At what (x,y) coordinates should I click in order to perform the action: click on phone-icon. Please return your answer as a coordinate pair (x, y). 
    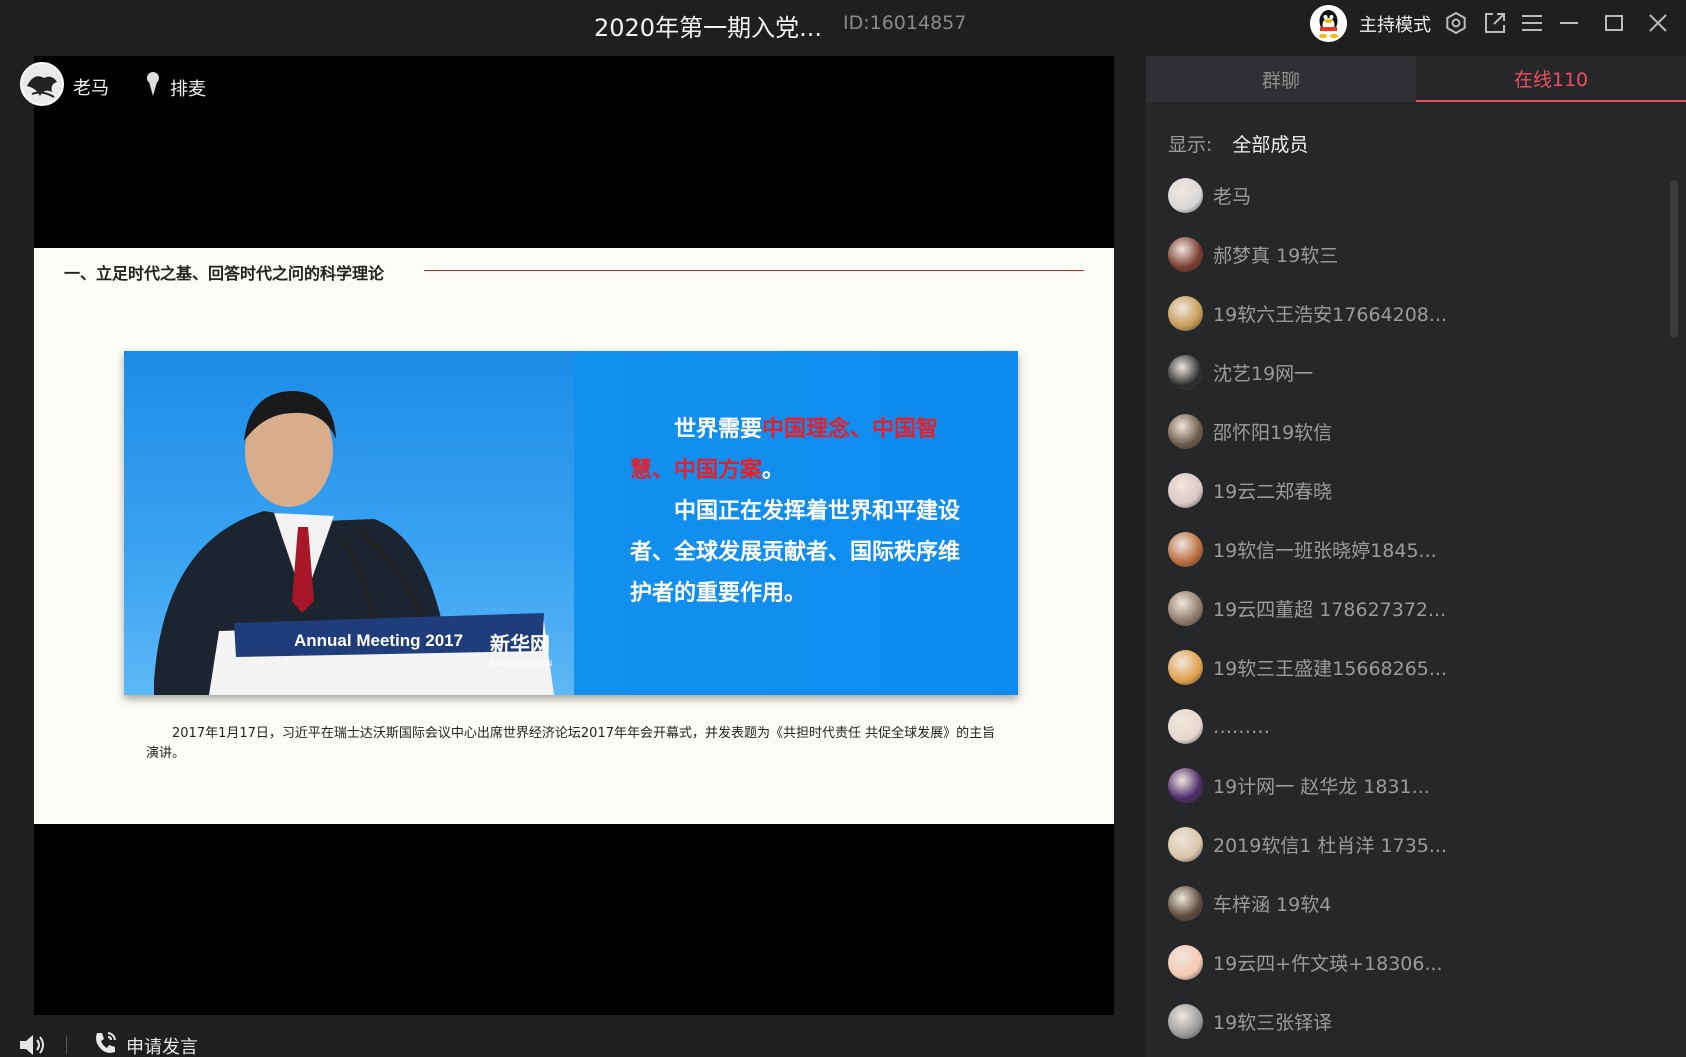
    Looking at the image, I should click on (105, 1043).